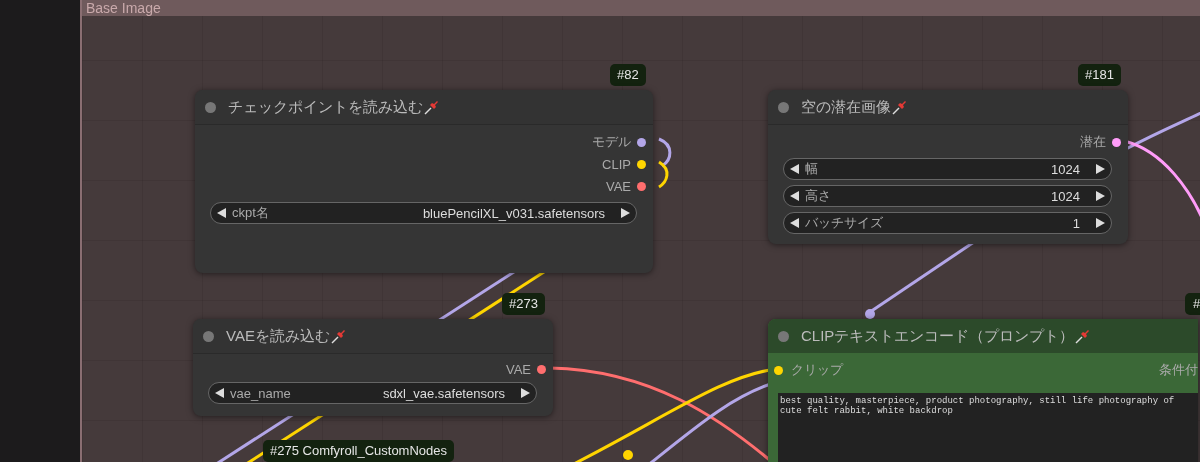 This screenshot has width=1200, height=462. Describe the element at coordinates (251, 213) in the screenshot. I see `widget-label: ckpt名` at that location.